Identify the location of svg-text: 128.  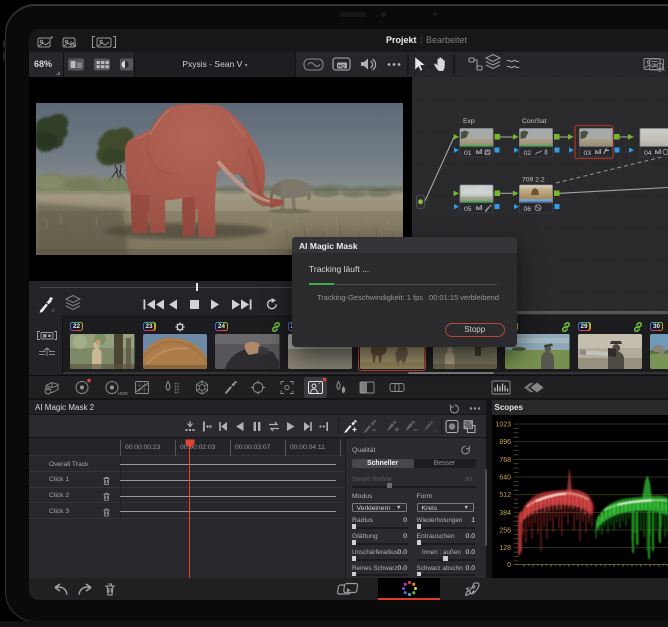
(505, 548).